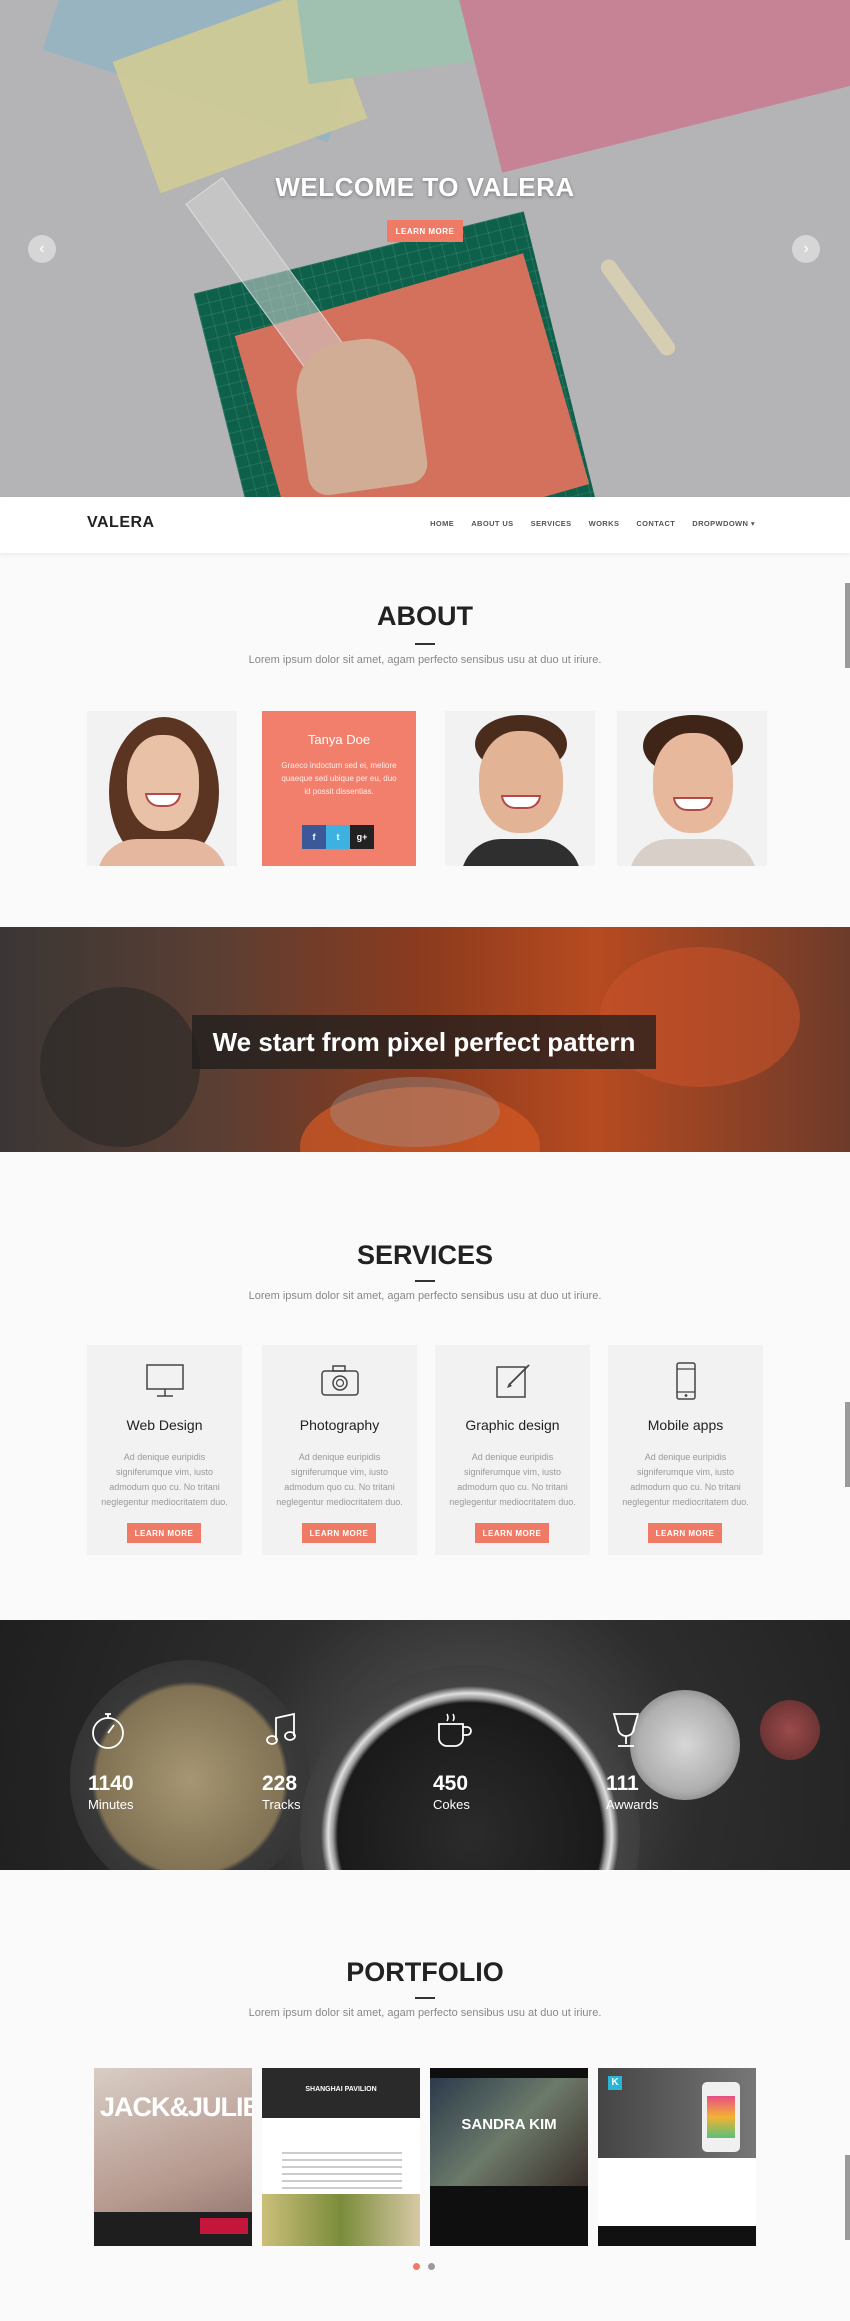 This screenshot has width=850, height=2321. What do you see at coordinates (425, 231) in the screenshot?
I see `hero-learn-more-button: LEARN MORE` at bounding box center [425, 231].